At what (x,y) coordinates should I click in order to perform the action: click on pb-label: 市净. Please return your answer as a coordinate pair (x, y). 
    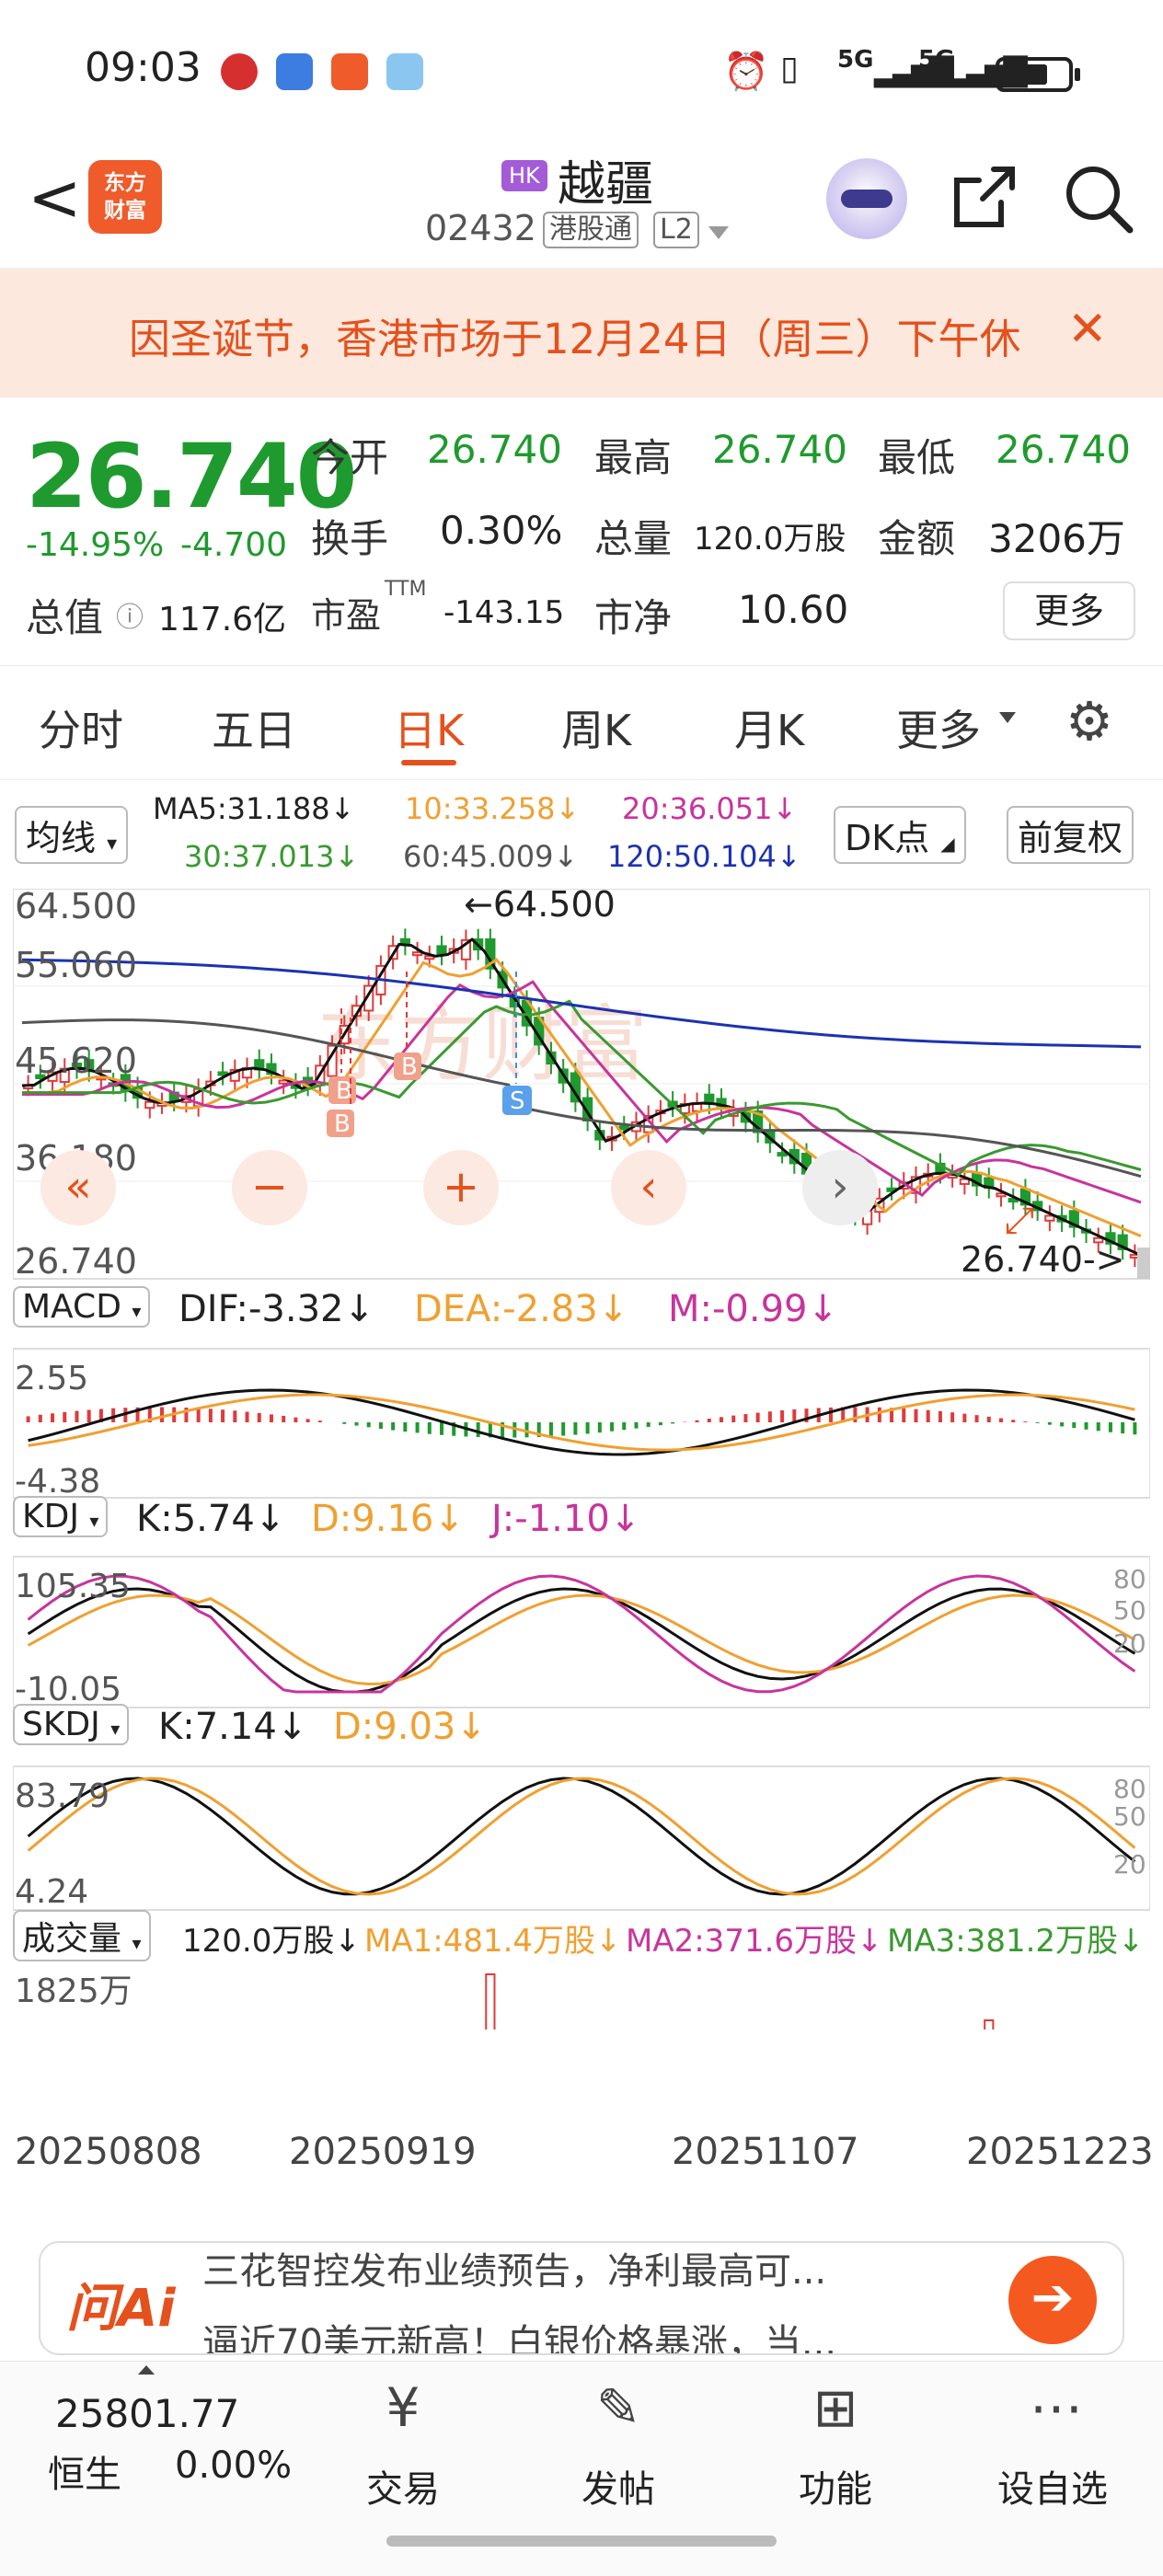
    Looking at the image, I should click on (634, 617).